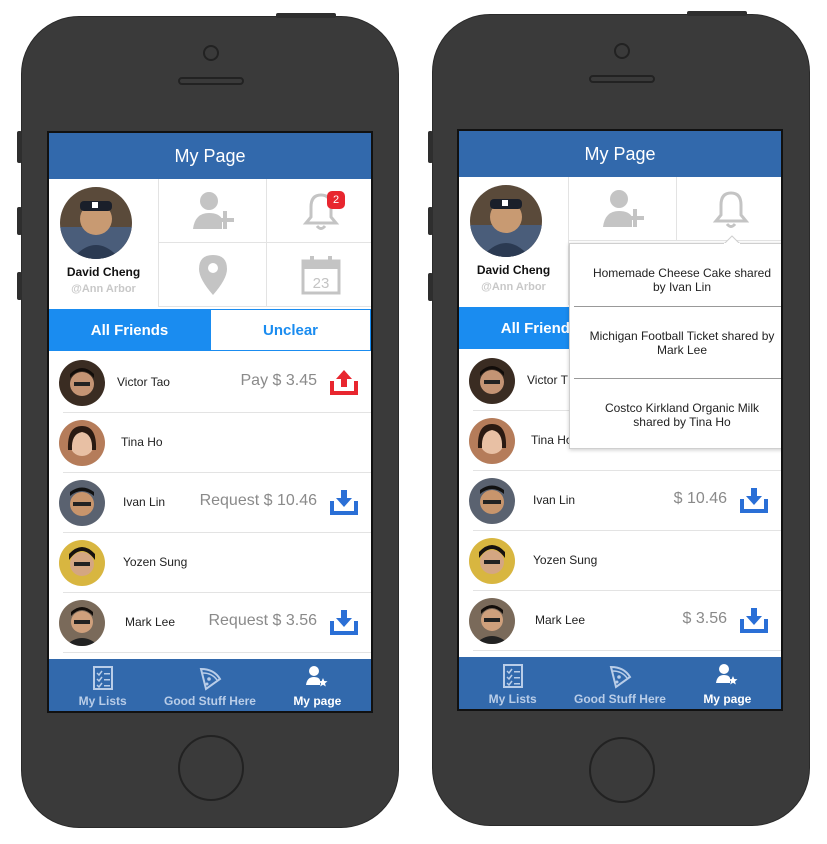 Image resolution: width=827 pixels, height=844 pixels. I want to click on dropdown-caret, so click(732, 239).